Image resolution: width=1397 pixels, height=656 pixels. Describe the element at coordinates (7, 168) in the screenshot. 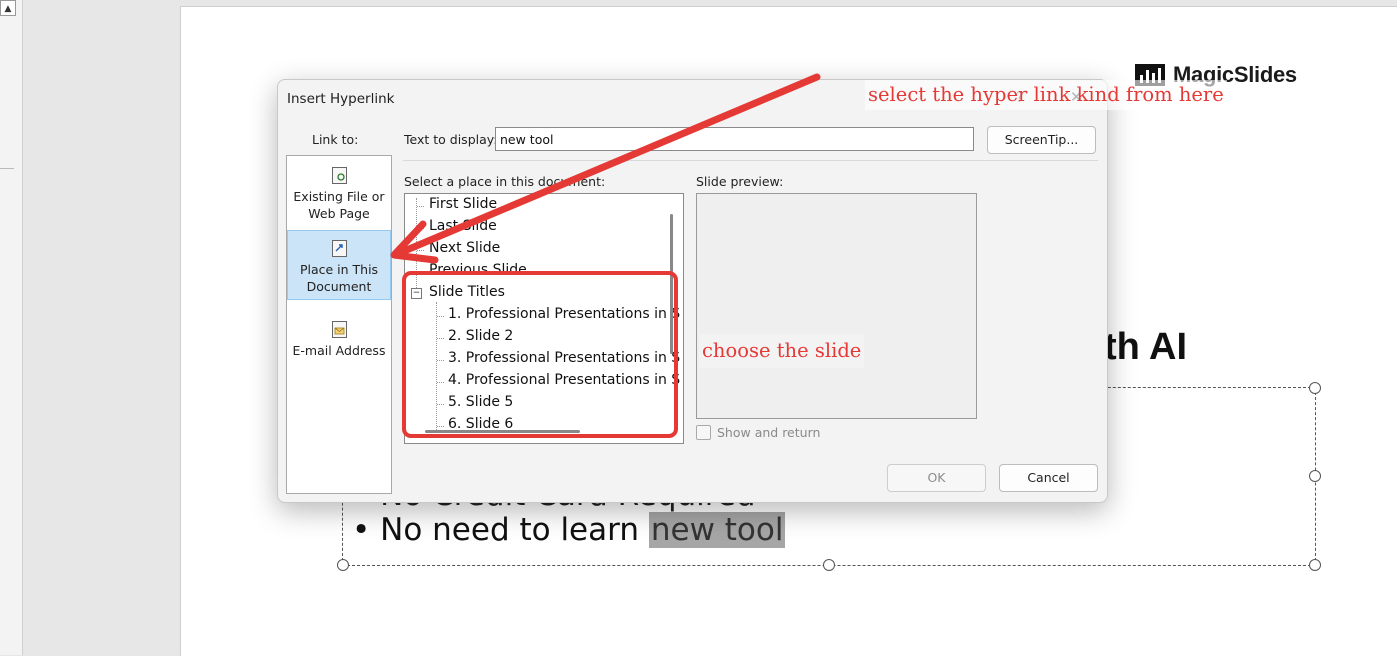

I see `pane-divider` at that location.